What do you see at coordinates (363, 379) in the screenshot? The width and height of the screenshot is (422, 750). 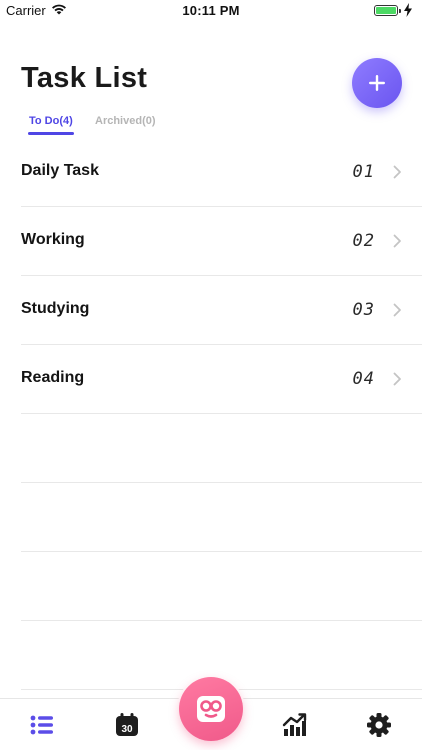 I see `task-number: 04` at bounding box center [363, 379].